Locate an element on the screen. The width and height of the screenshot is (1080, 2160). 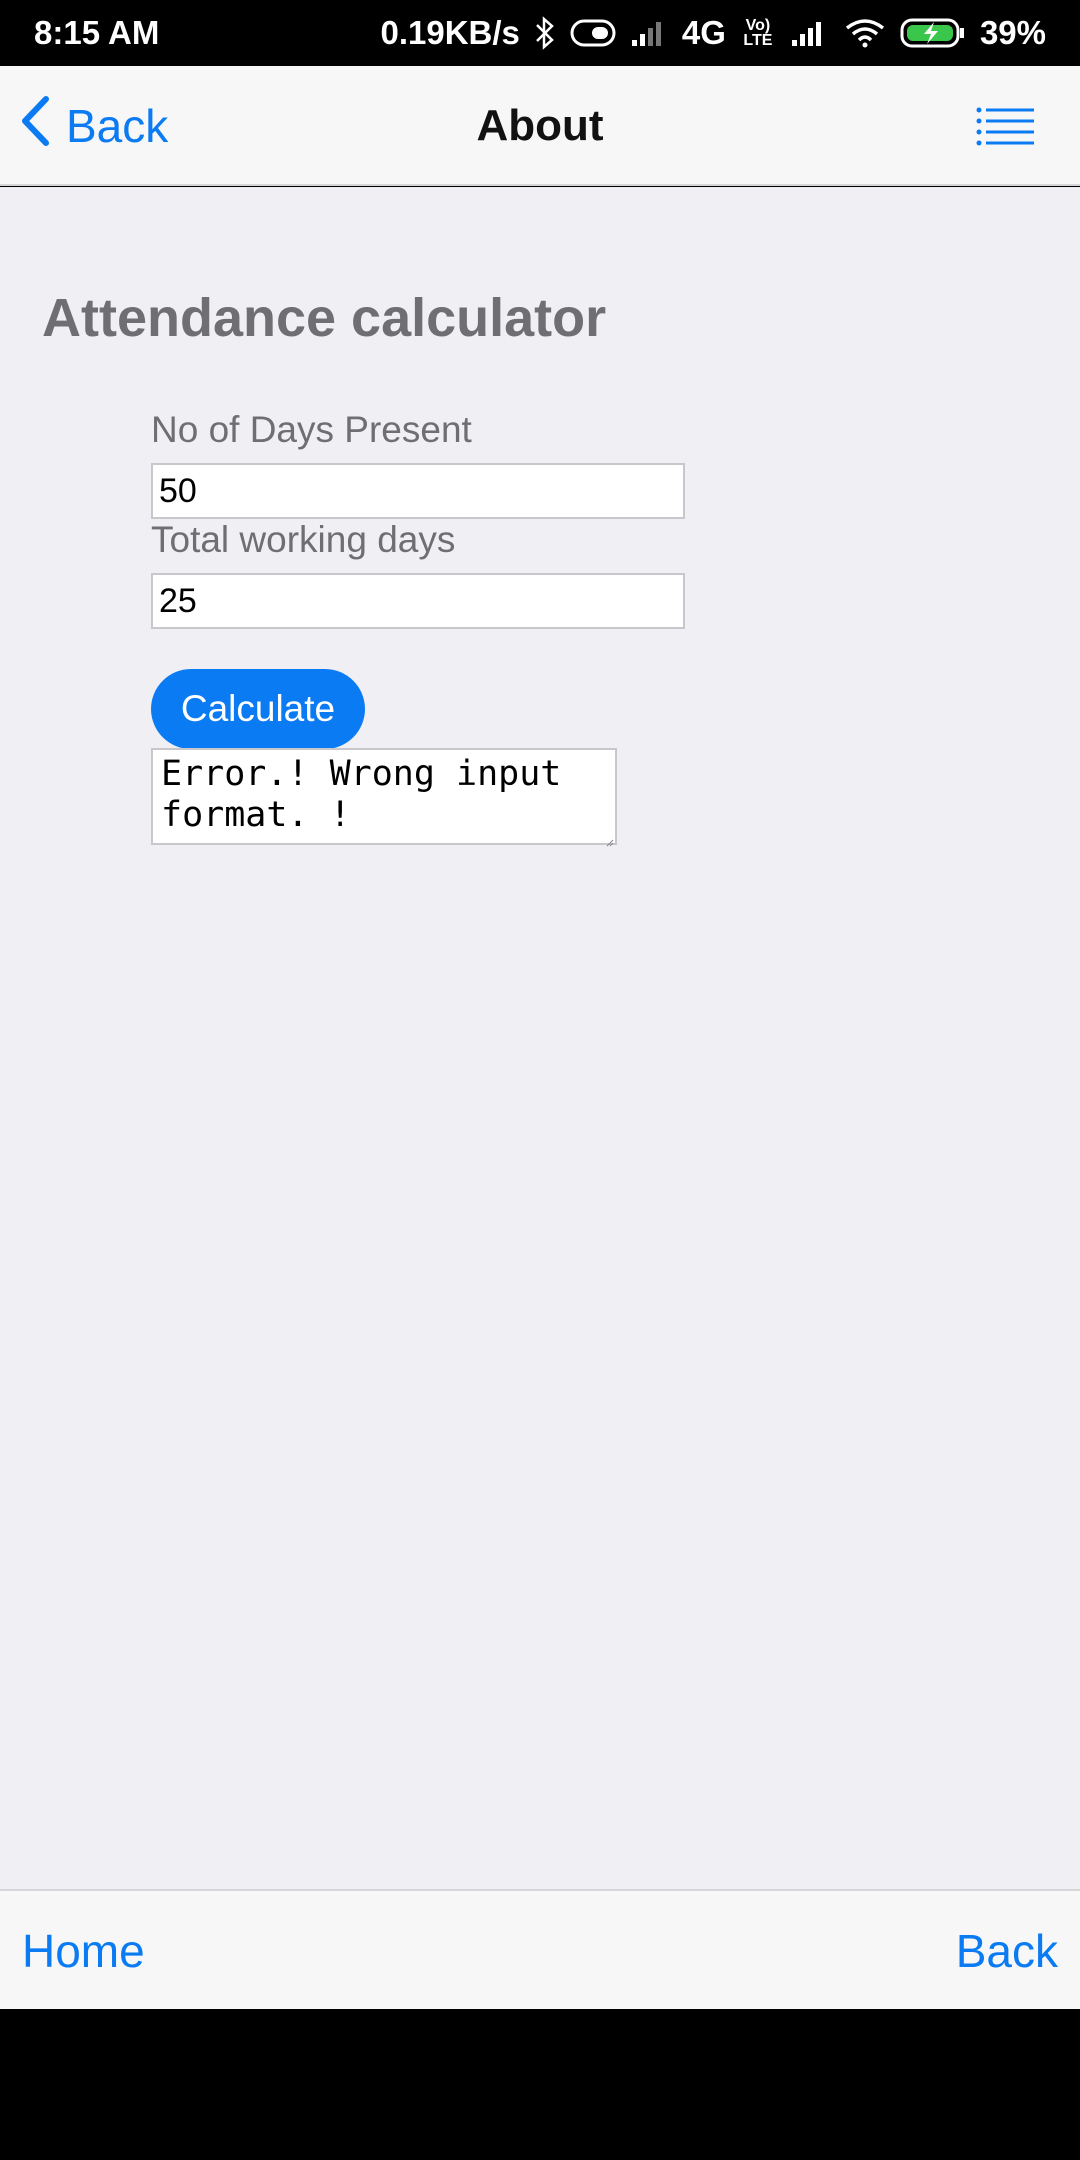
battery-level: 39% is located at coordinates (1012, 32).